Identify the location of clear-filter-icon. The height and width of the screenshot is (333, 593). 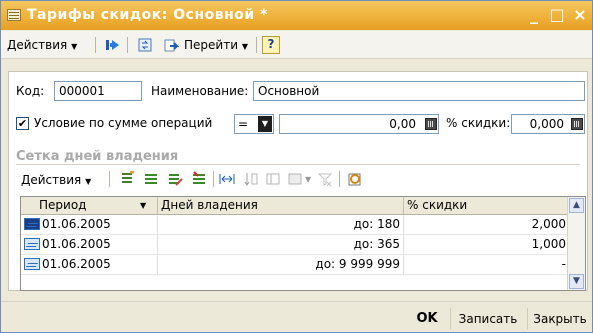
(325, 179).